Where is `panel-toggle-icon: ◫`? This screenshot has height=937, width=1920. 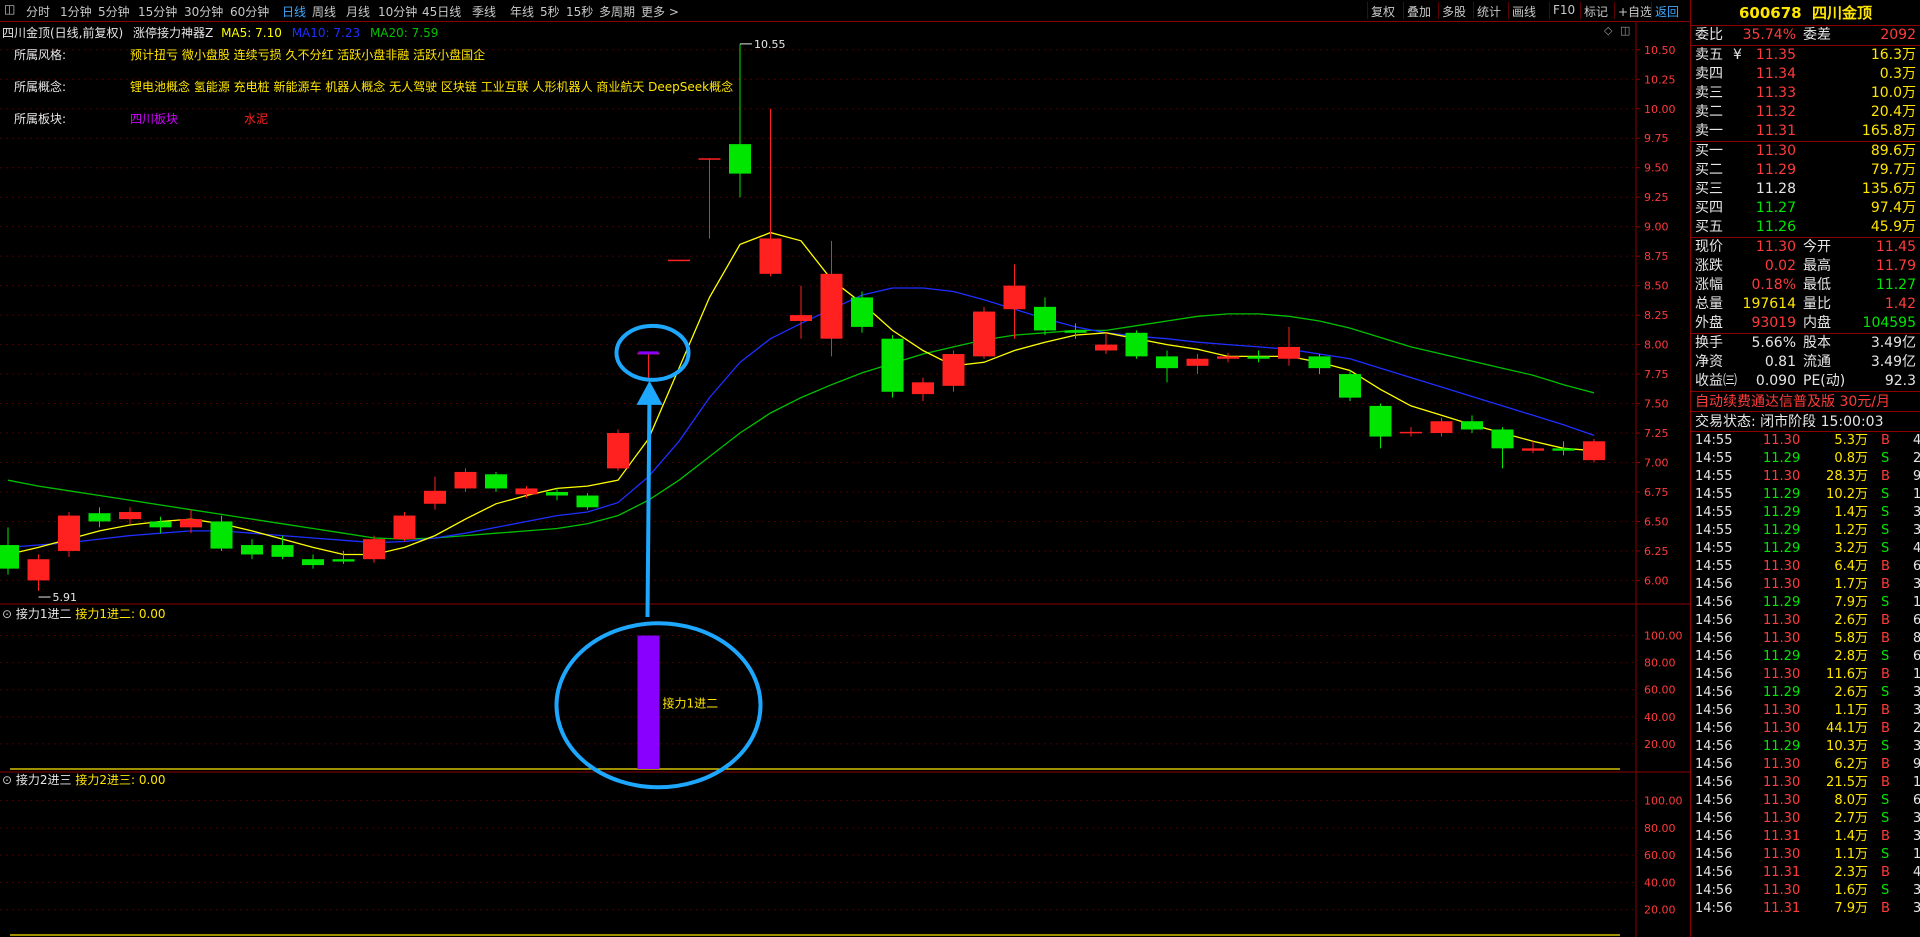 panel-toggle-icon: ◫ is located at coordinates (9, 9).